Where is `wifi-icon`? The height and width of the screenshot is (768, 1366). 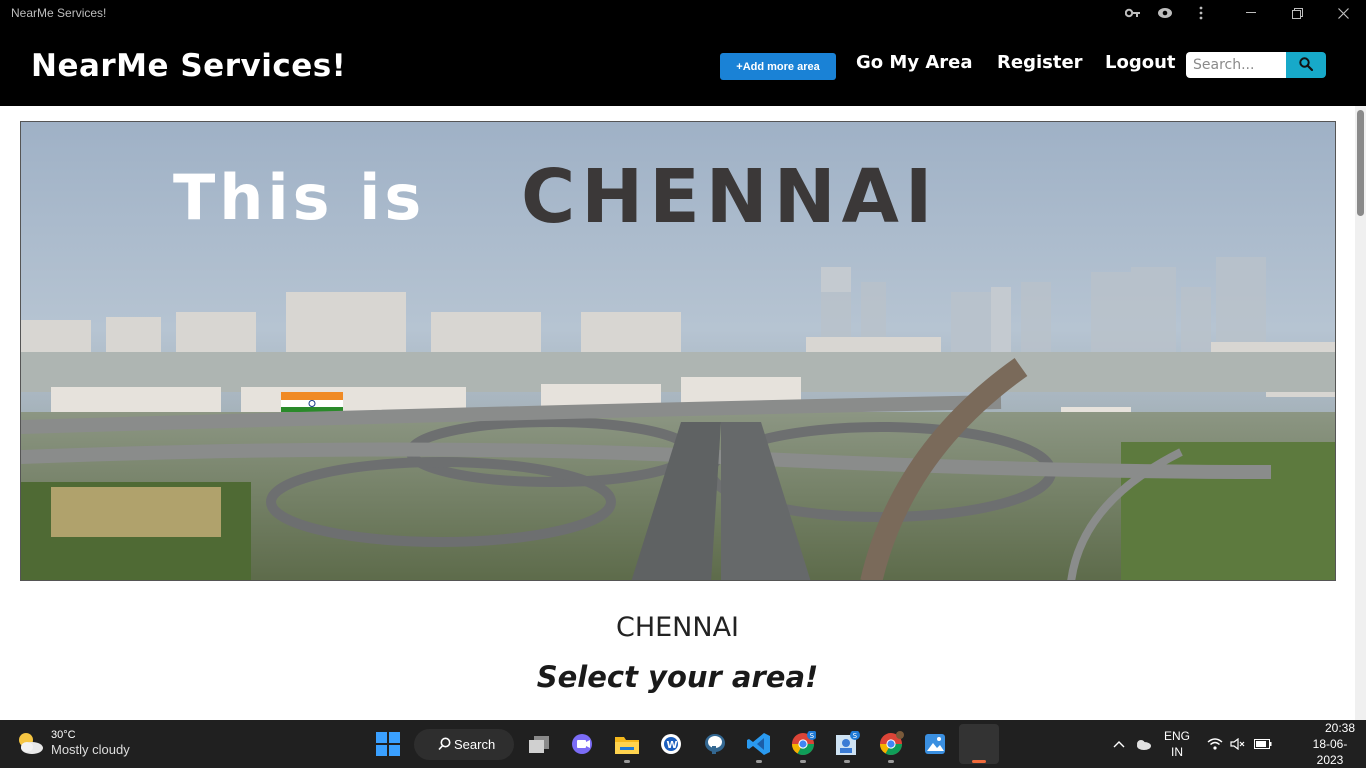 wifi-icon is located at coordinates (1215, 744).